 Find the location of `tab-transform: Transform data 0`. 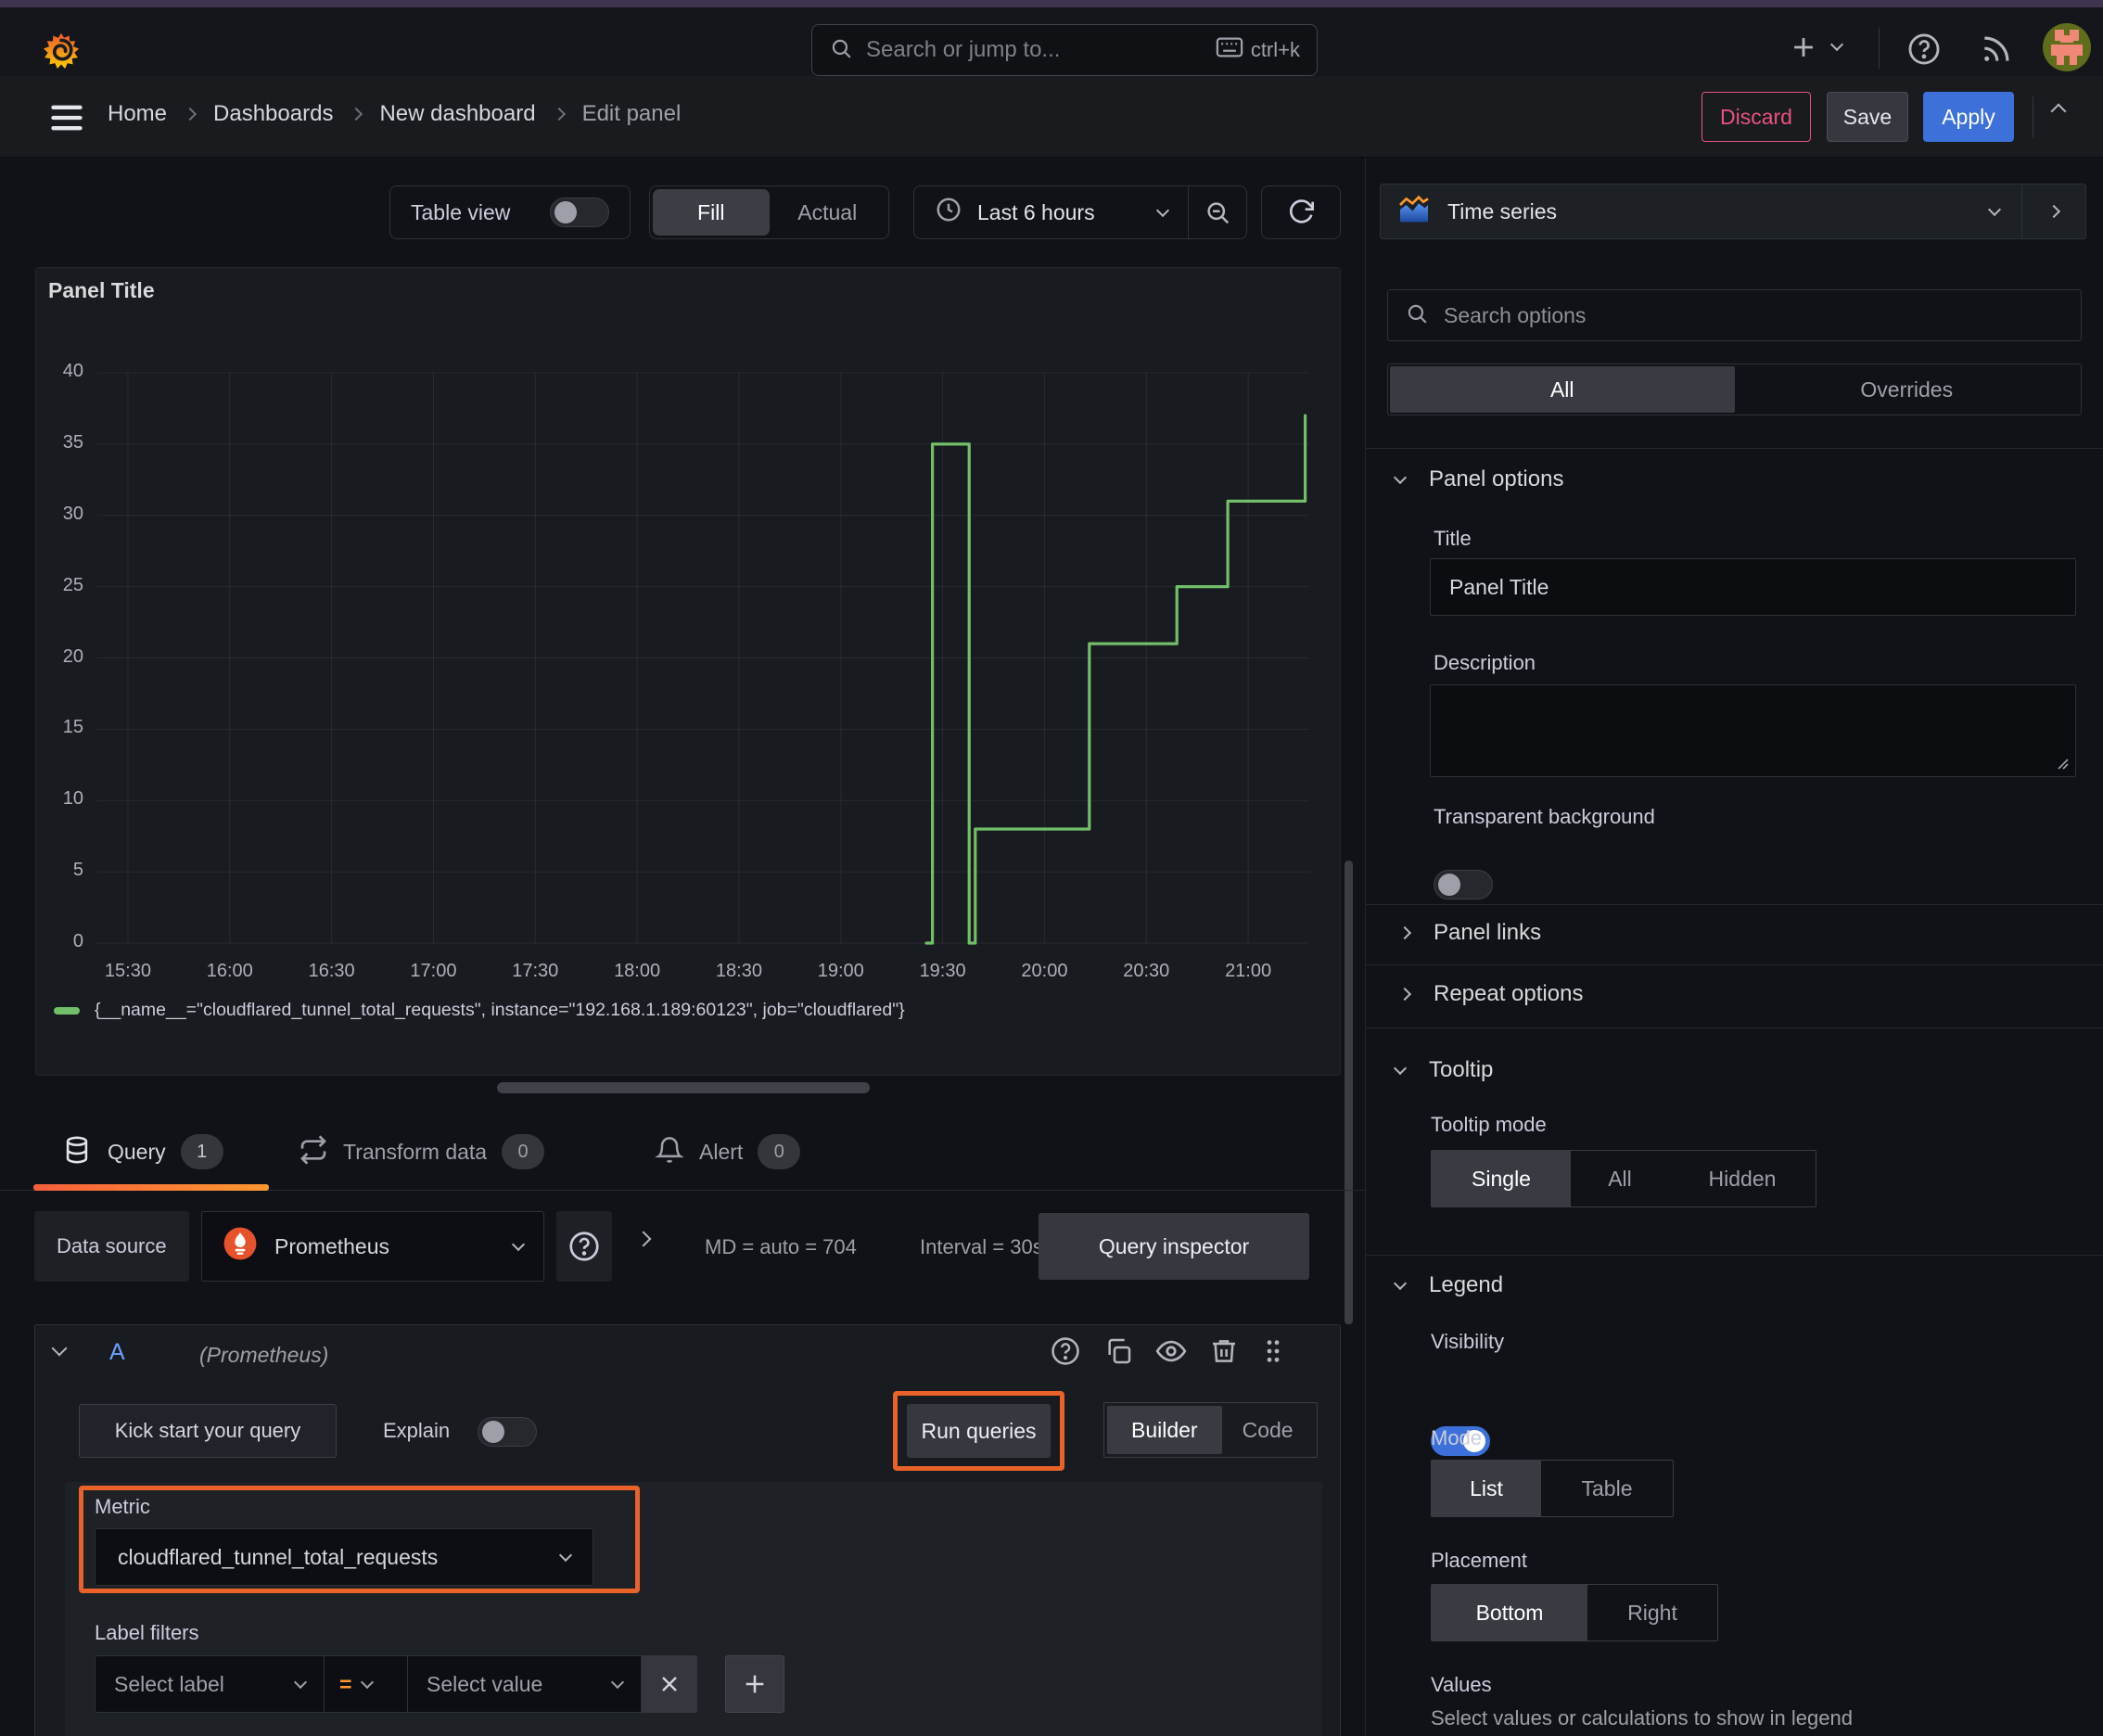

tab-transform: Transform data 0 is located at coordinates (422, 1152).